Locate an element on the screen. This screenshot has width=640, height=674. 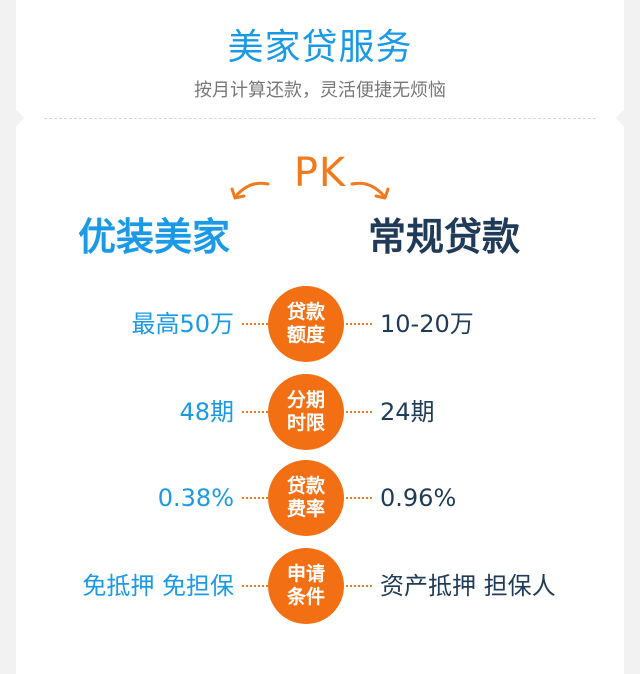
comparison-row-amount: 最高50万 贷款 额度 10-20万 is located at coordinates (320, 324).